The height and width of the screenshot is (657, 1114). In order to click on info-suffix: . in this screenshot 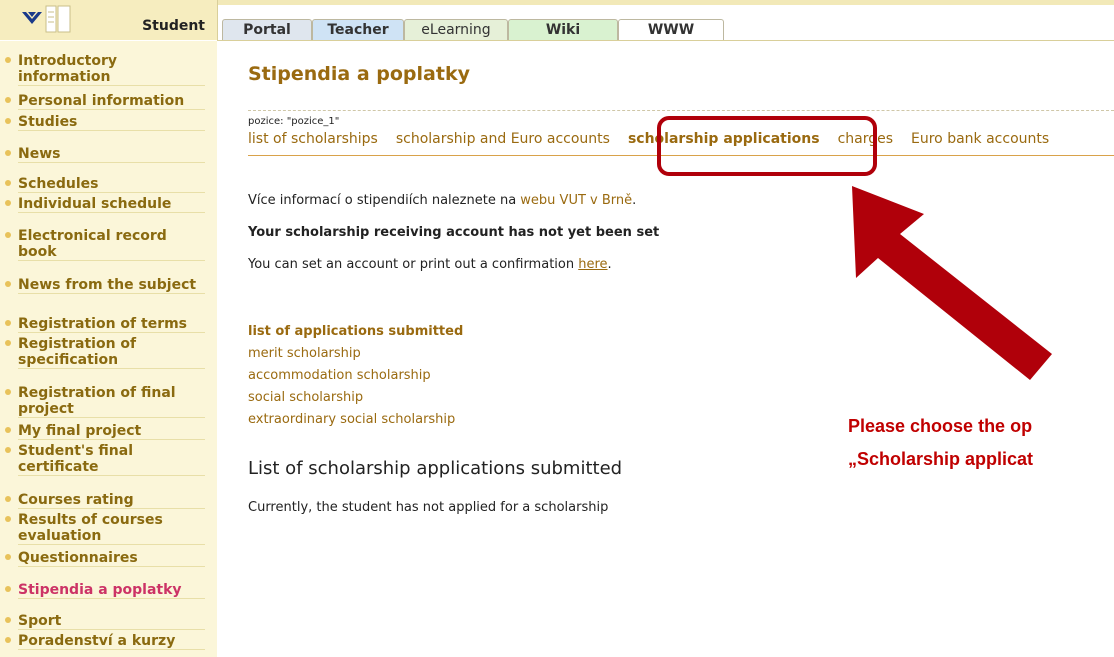, I will do `click(634, 200)`.